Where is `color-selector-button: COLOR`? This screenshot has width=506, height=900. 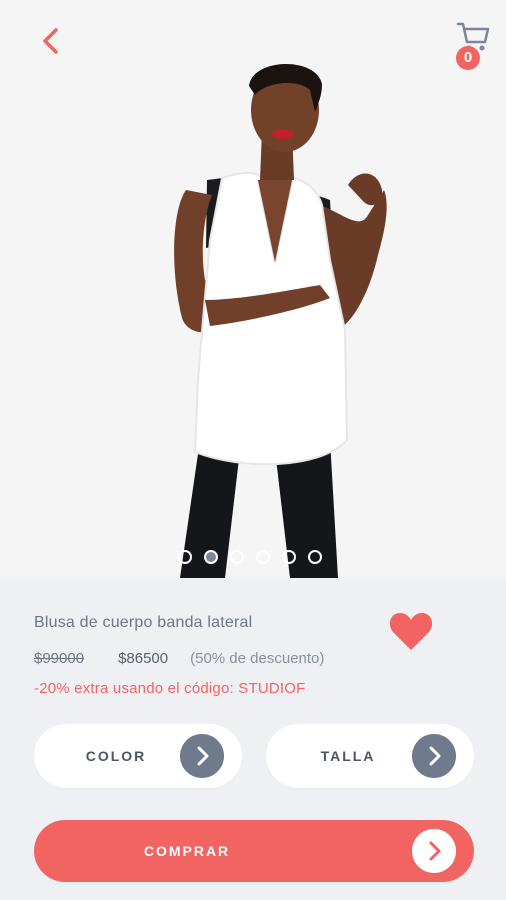 color-selector-button: COLOR is located at coordinates (138, 756).